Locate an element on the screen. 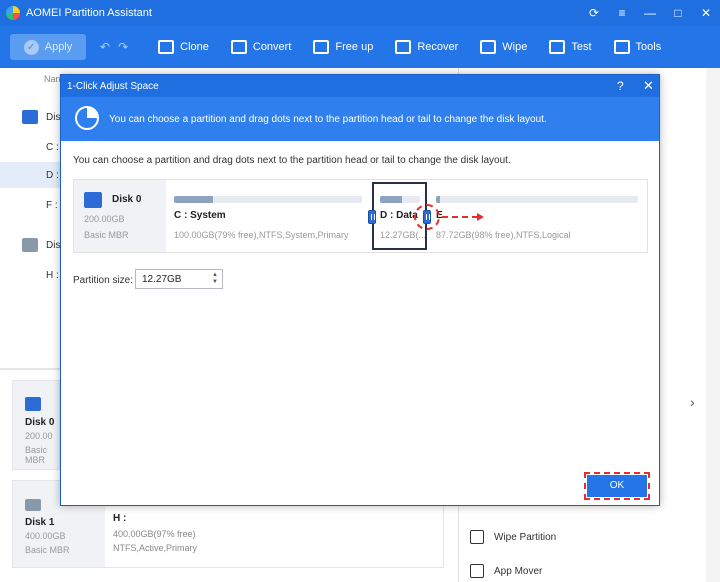 The width and height of the screenshot is (720, 582). partition-info: 400.00GB(97% free) is located at coordinates (154, 534).